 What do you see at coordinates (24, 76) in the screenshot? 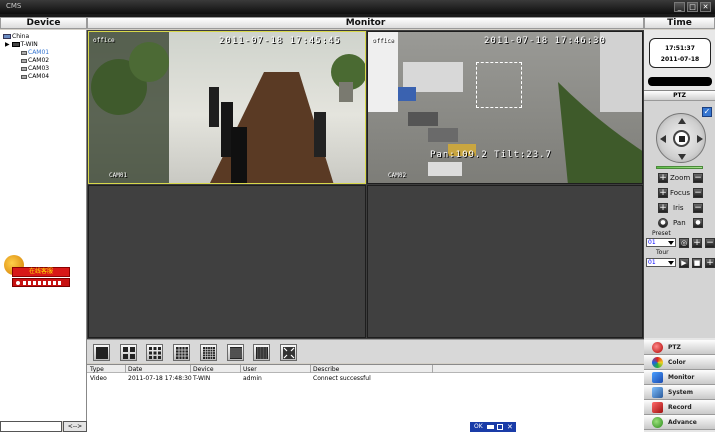
I see `camera-icon` at bounding box center [24, 76].